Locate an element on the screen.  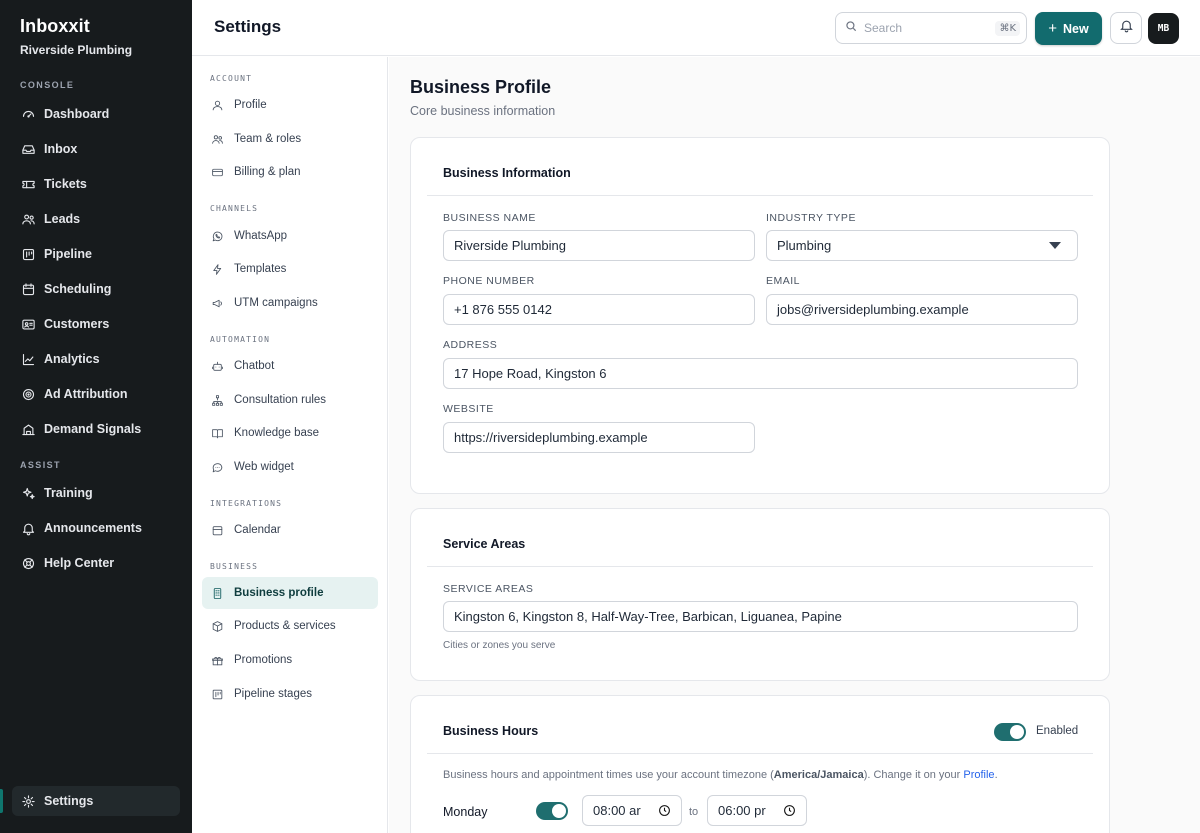
subnav-section-channels: CHANNELS is located at coordinates (234, 208).